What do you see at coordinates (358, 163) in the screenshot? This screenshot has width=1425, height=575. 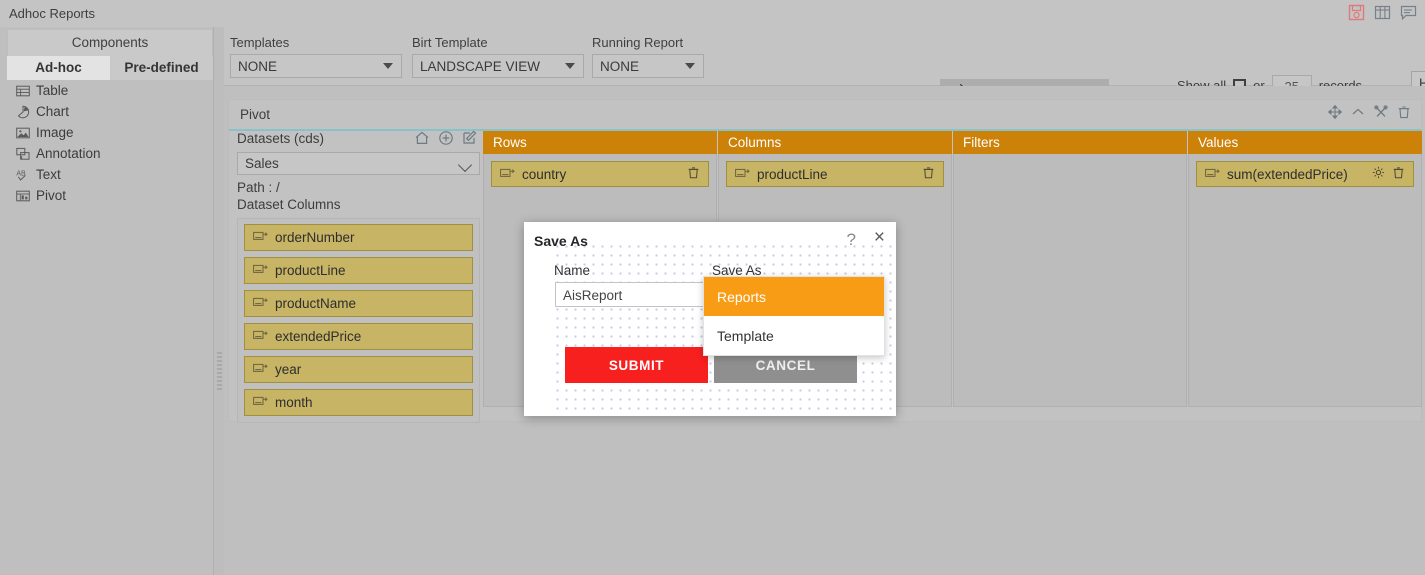 I see `dataset-select: Sales` at bounding box center [358, 163].